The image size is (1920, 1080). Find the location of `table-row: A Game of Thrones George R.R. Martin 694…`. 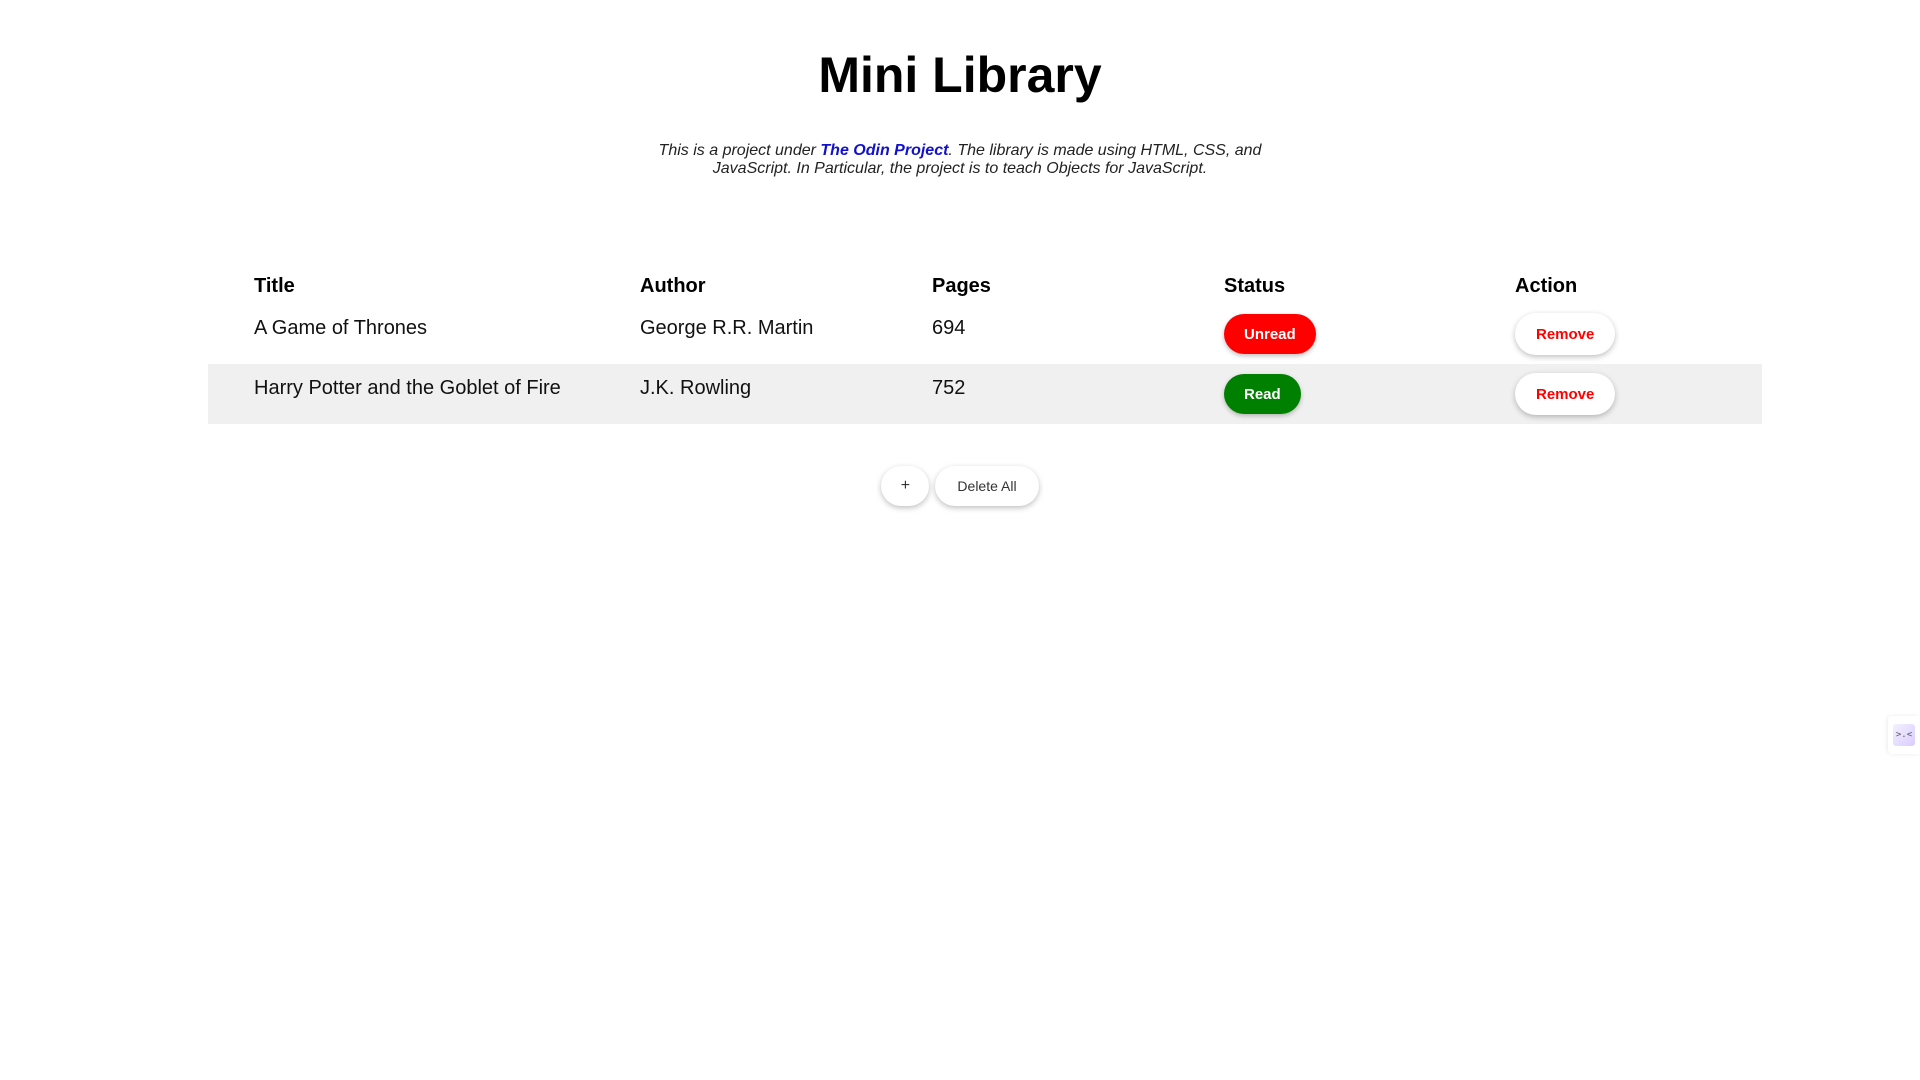

table-row: A Game of Thrones George R.R. Martin 694… is located at coordinates (985, 334).